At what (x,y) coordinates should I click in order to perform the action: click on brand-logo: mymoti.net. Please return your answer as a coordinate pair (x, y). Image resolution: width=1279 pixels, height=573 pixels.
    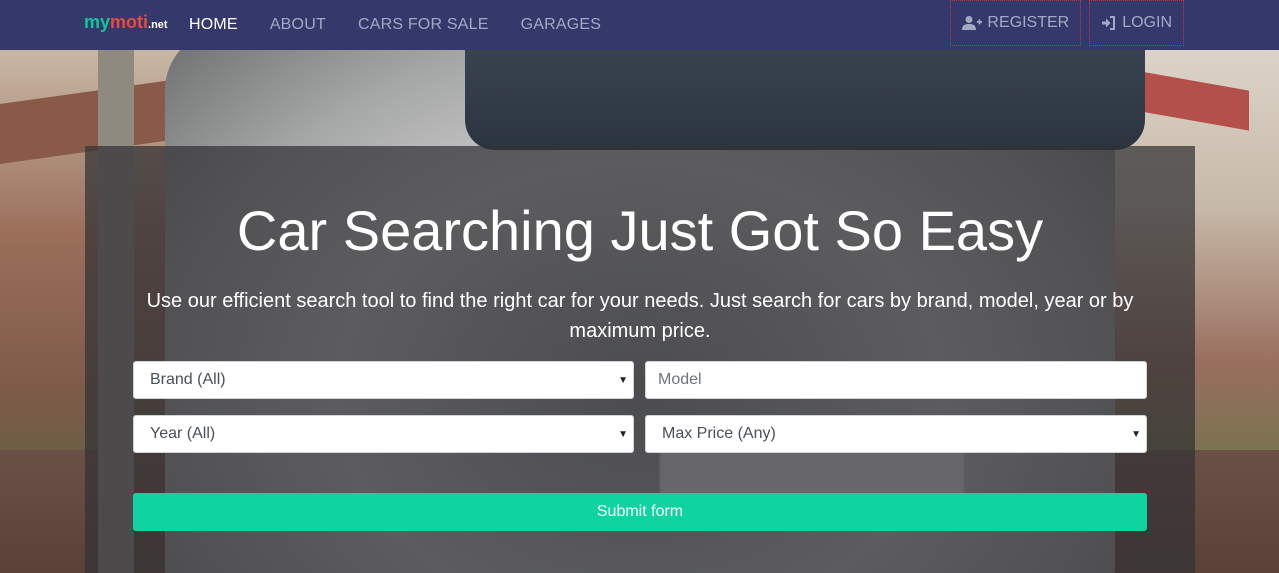
    Looking at the image, I should click on (126, 22).